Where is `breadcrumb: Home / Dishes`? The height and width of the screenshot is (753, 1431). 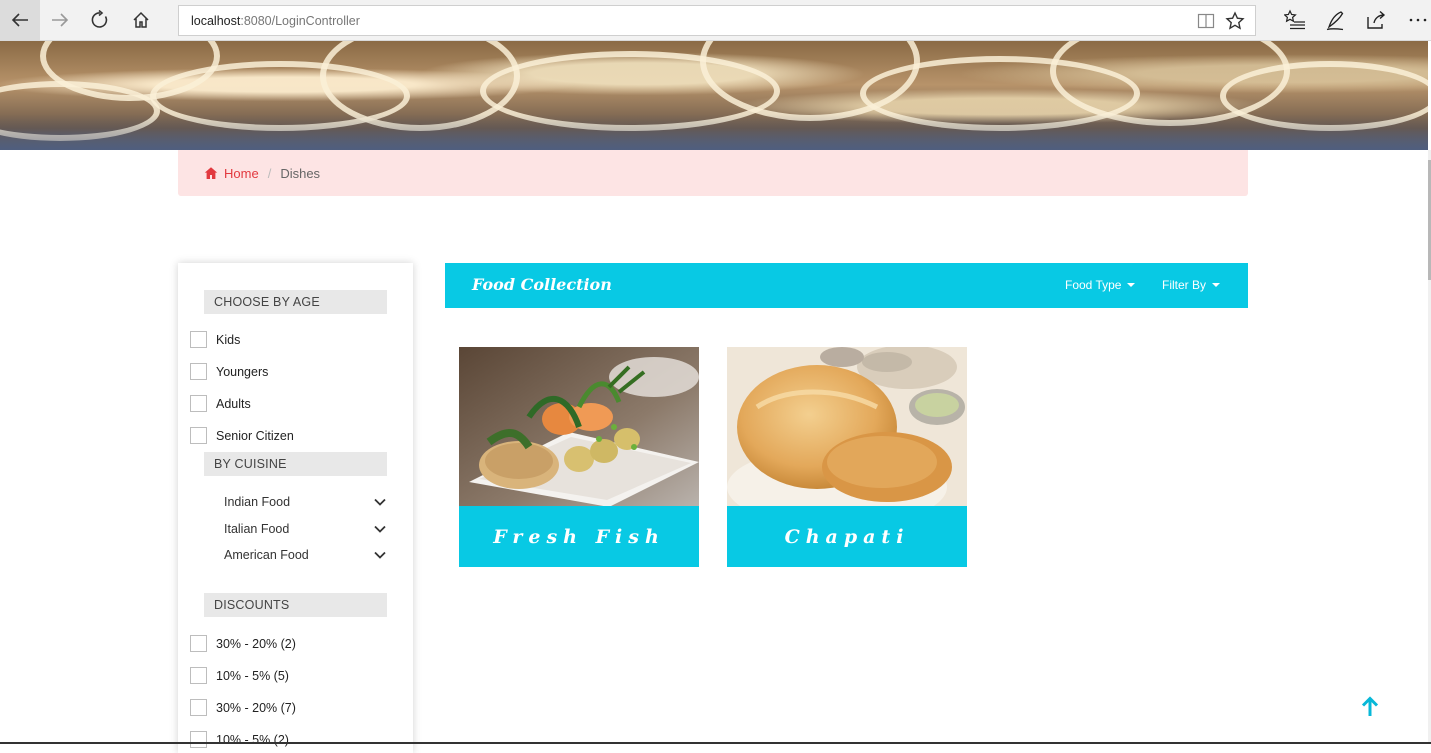
breadcrumb: Home / Dishes is located at coordinates (713, 173).